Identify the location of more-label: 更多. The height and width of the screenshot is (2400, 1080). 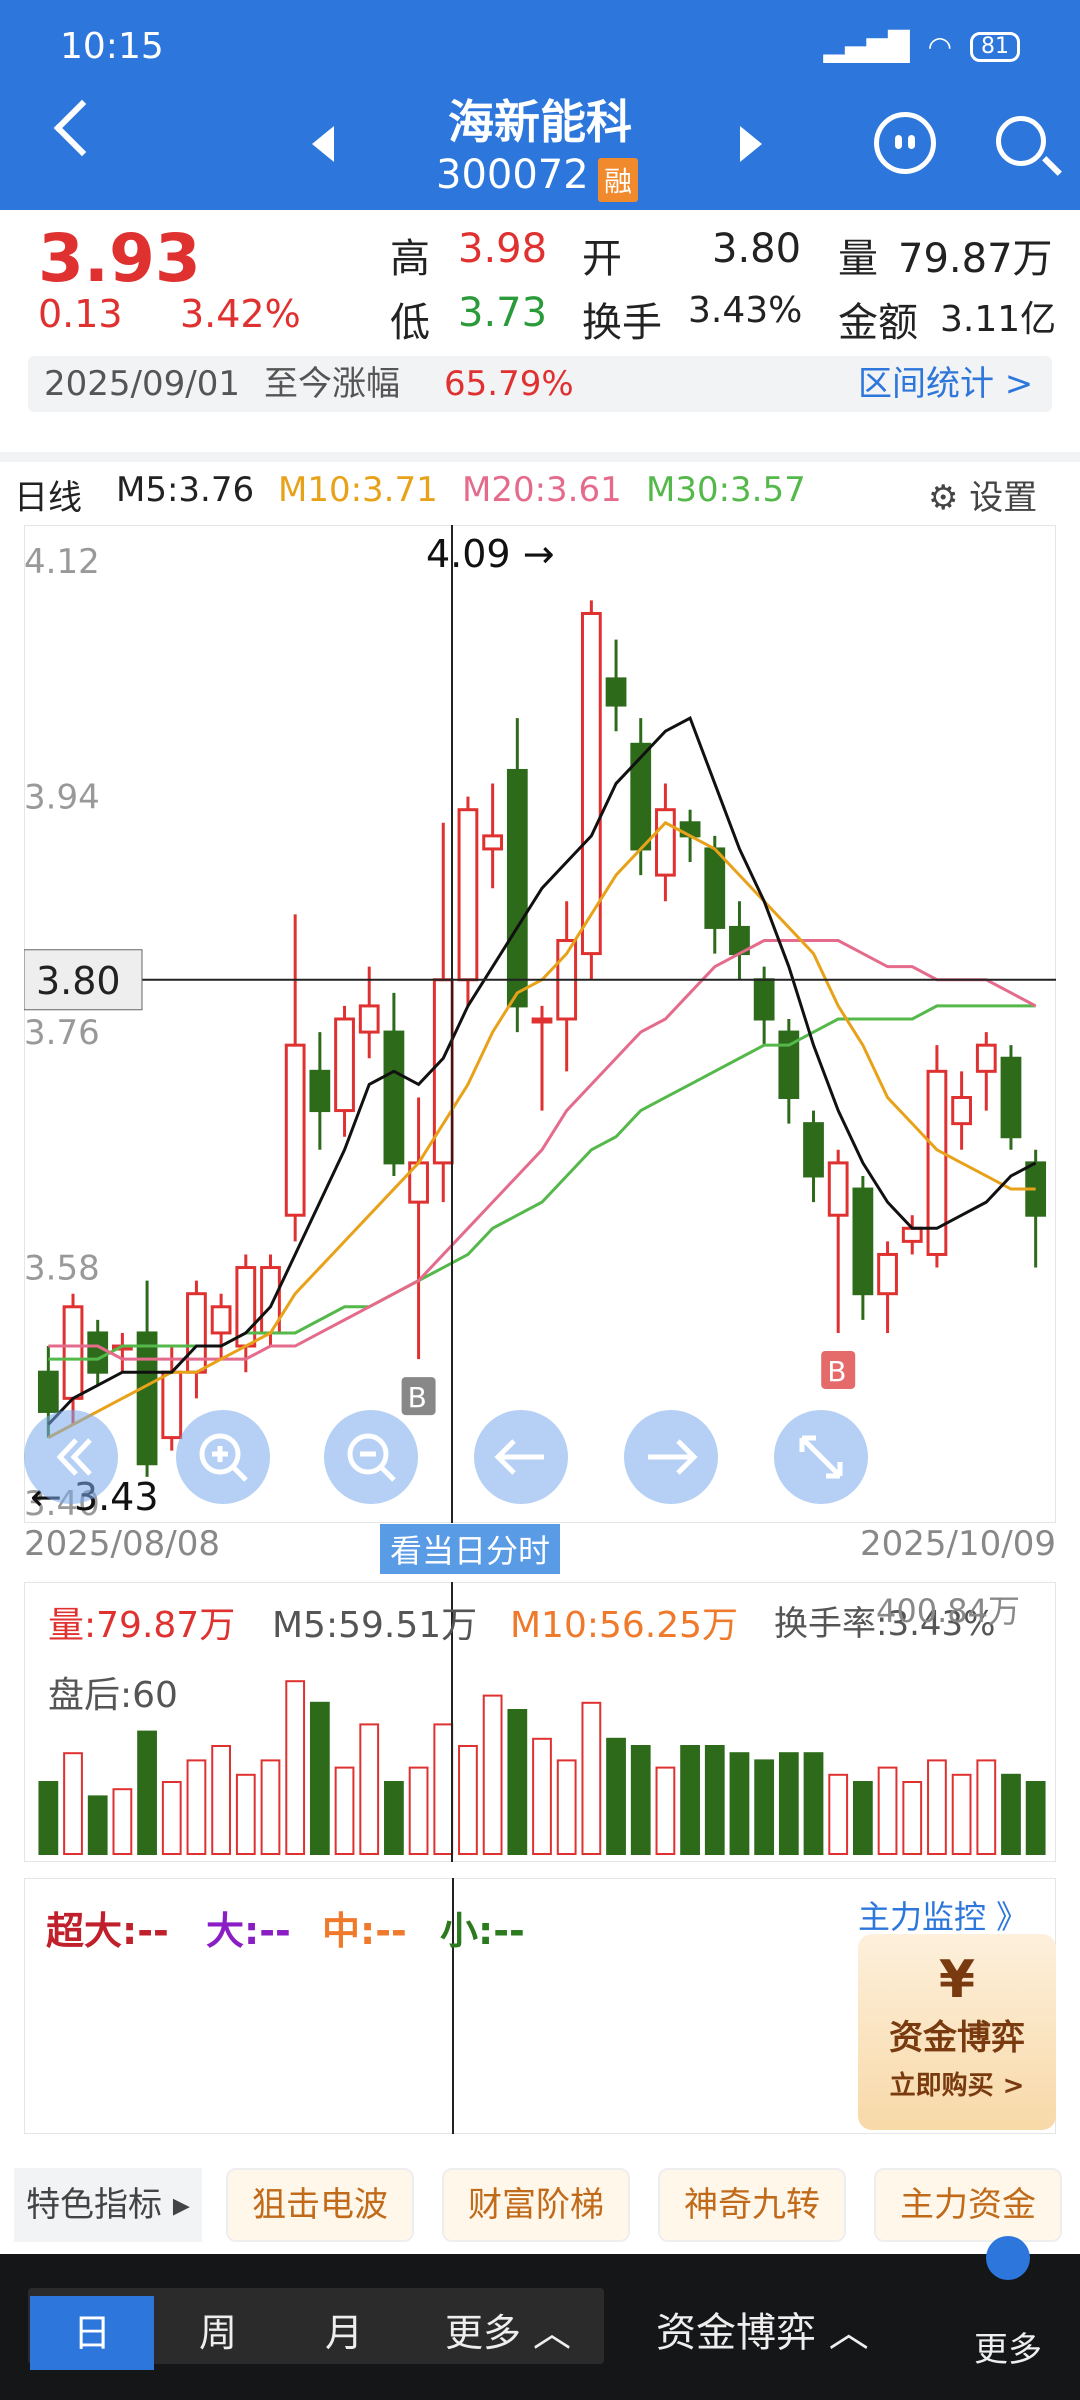
(1008, 2346).